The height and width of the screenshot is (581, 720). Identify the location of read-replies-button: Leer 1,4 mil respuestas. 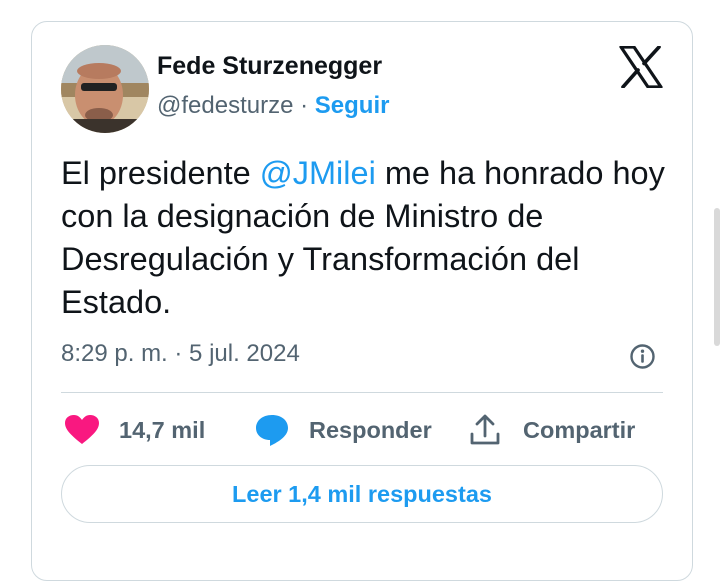
(362, 494).